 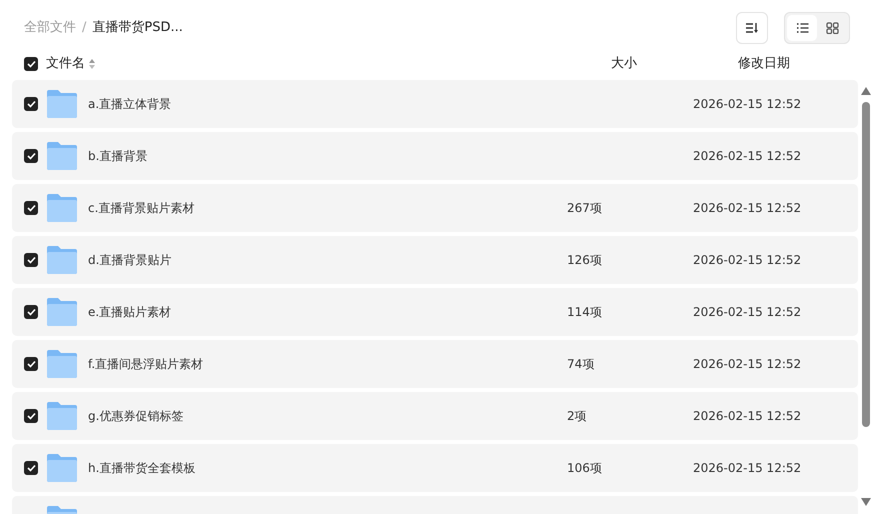 What do you see at coordinates (435, 104) in the screenshot?
I see `file-row: a.直播立体背景 2026-02-15 12:52` at bounding box center [435, 104].